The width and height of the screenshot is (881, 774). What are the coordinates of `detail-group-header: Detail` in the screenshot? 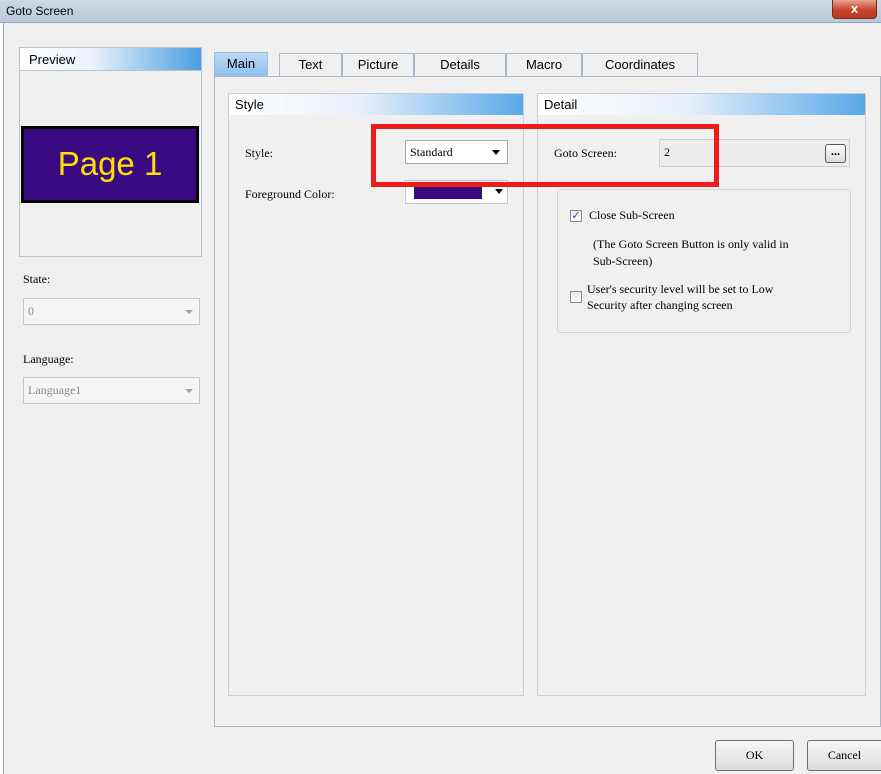 It's located at (701, 104).